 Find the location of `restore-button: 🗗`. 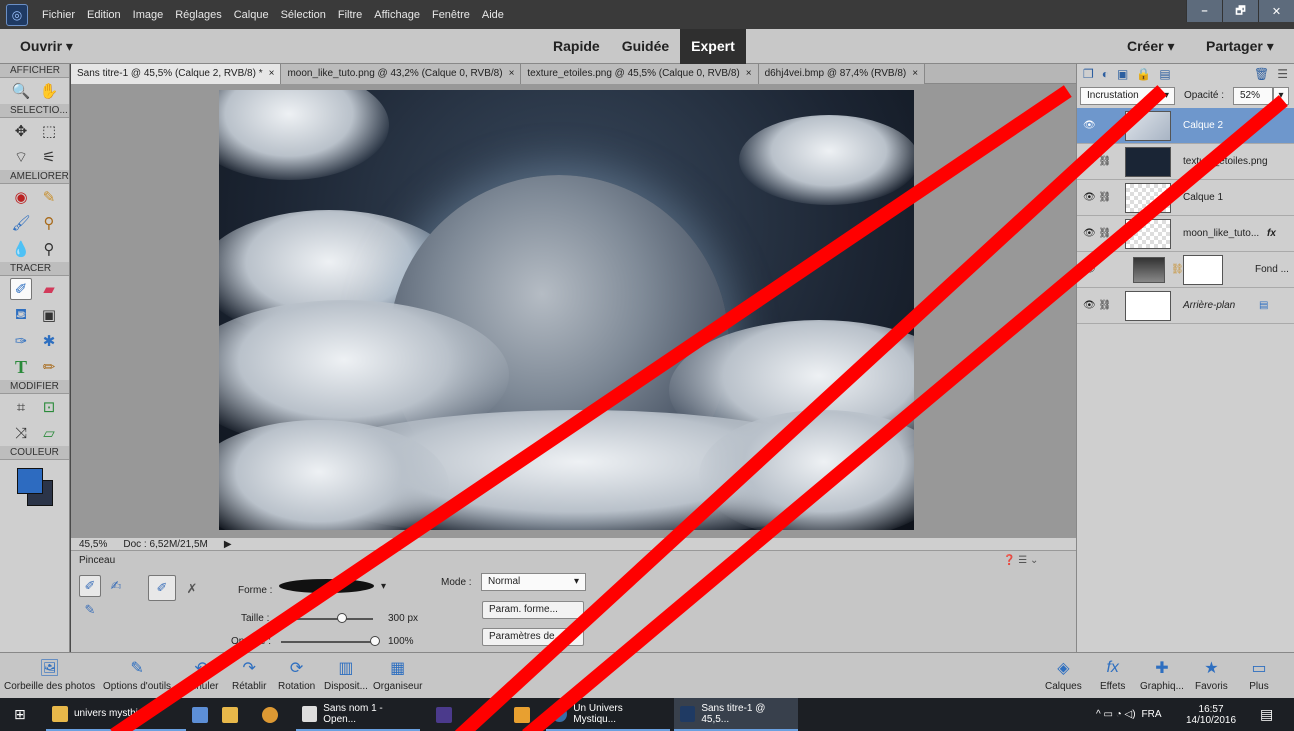

restore-button: 🗗 is located at coordinates (1240, 11).